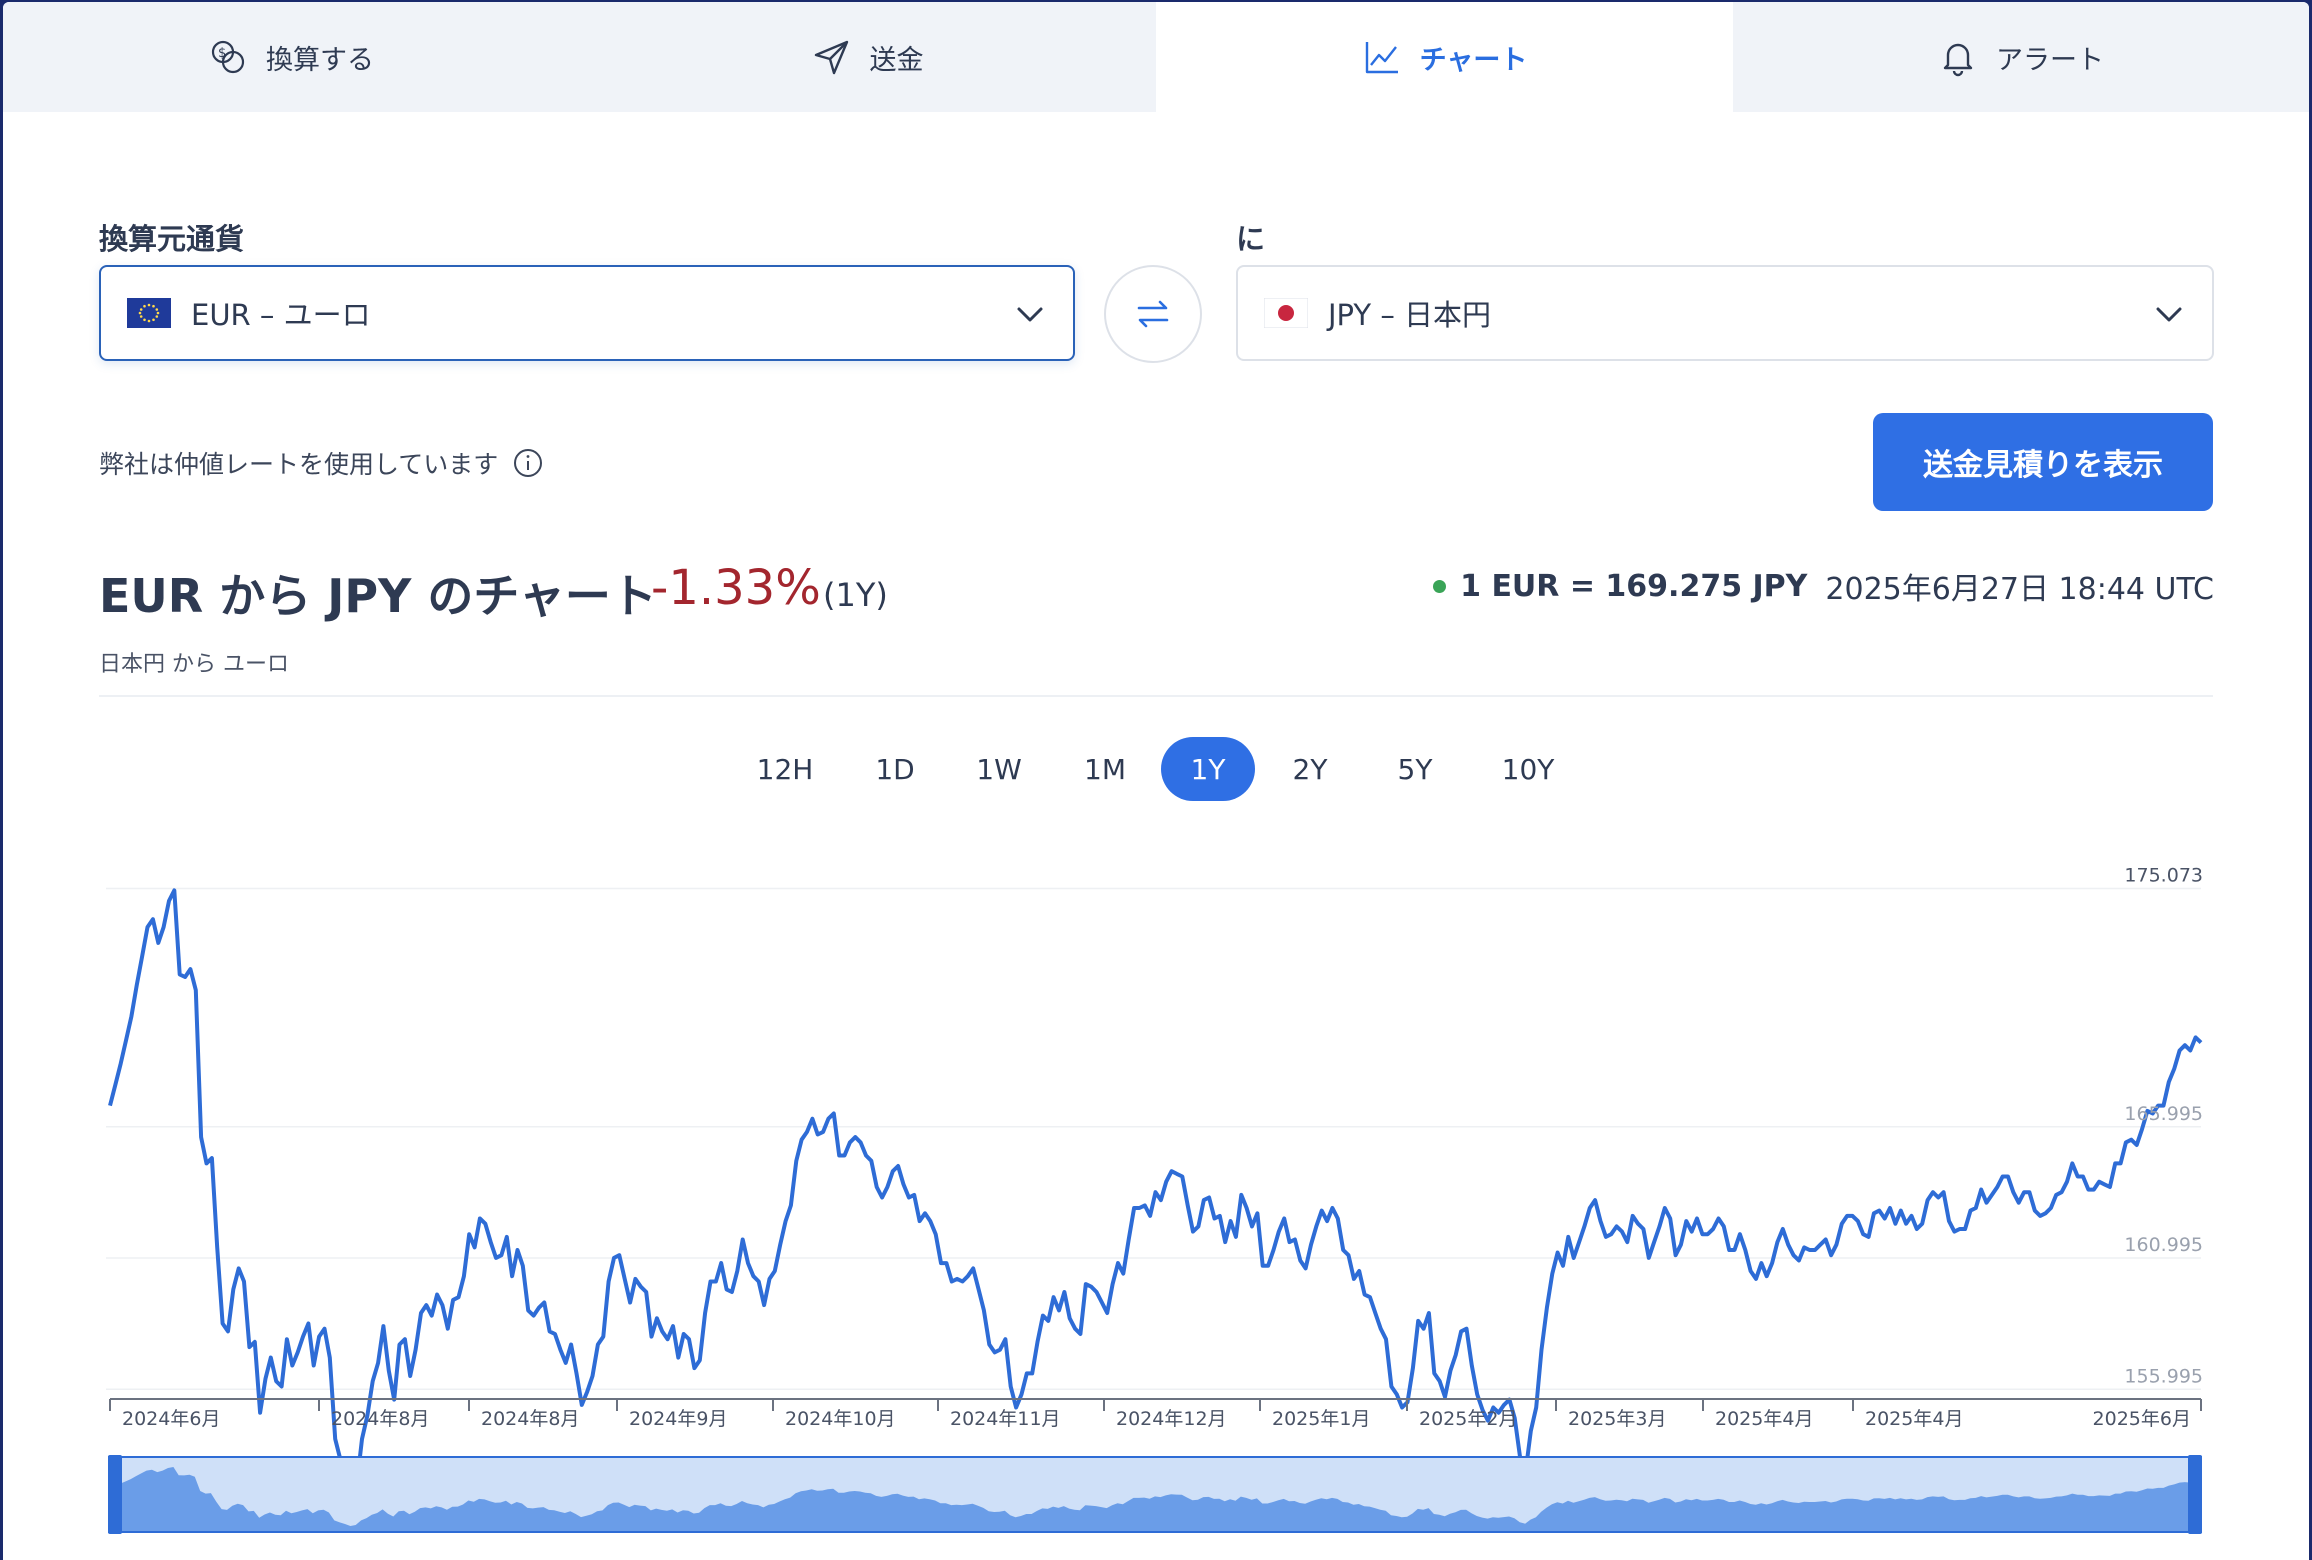  Describe the element at coordinates (1725, 313) in the screenshot. I see `to-currency-select: JPY – 日本円` at that location.